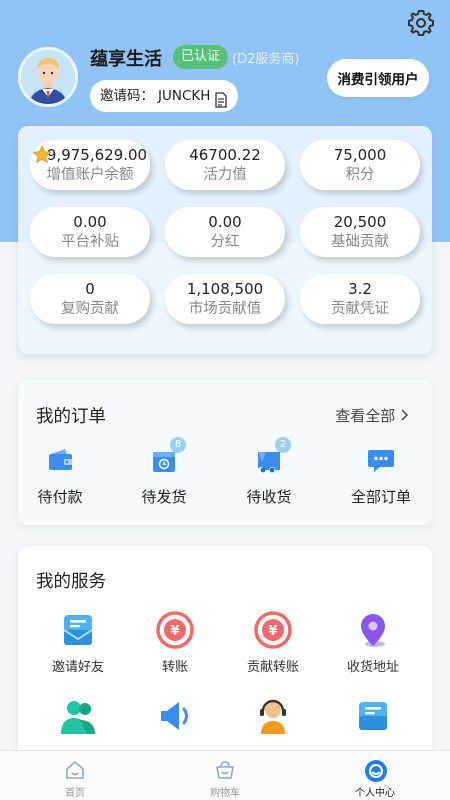  What do you see at coordinates (372, 667) in the screenshot?
I see `service-label: 收货地址` at bounding box center [372, 667].